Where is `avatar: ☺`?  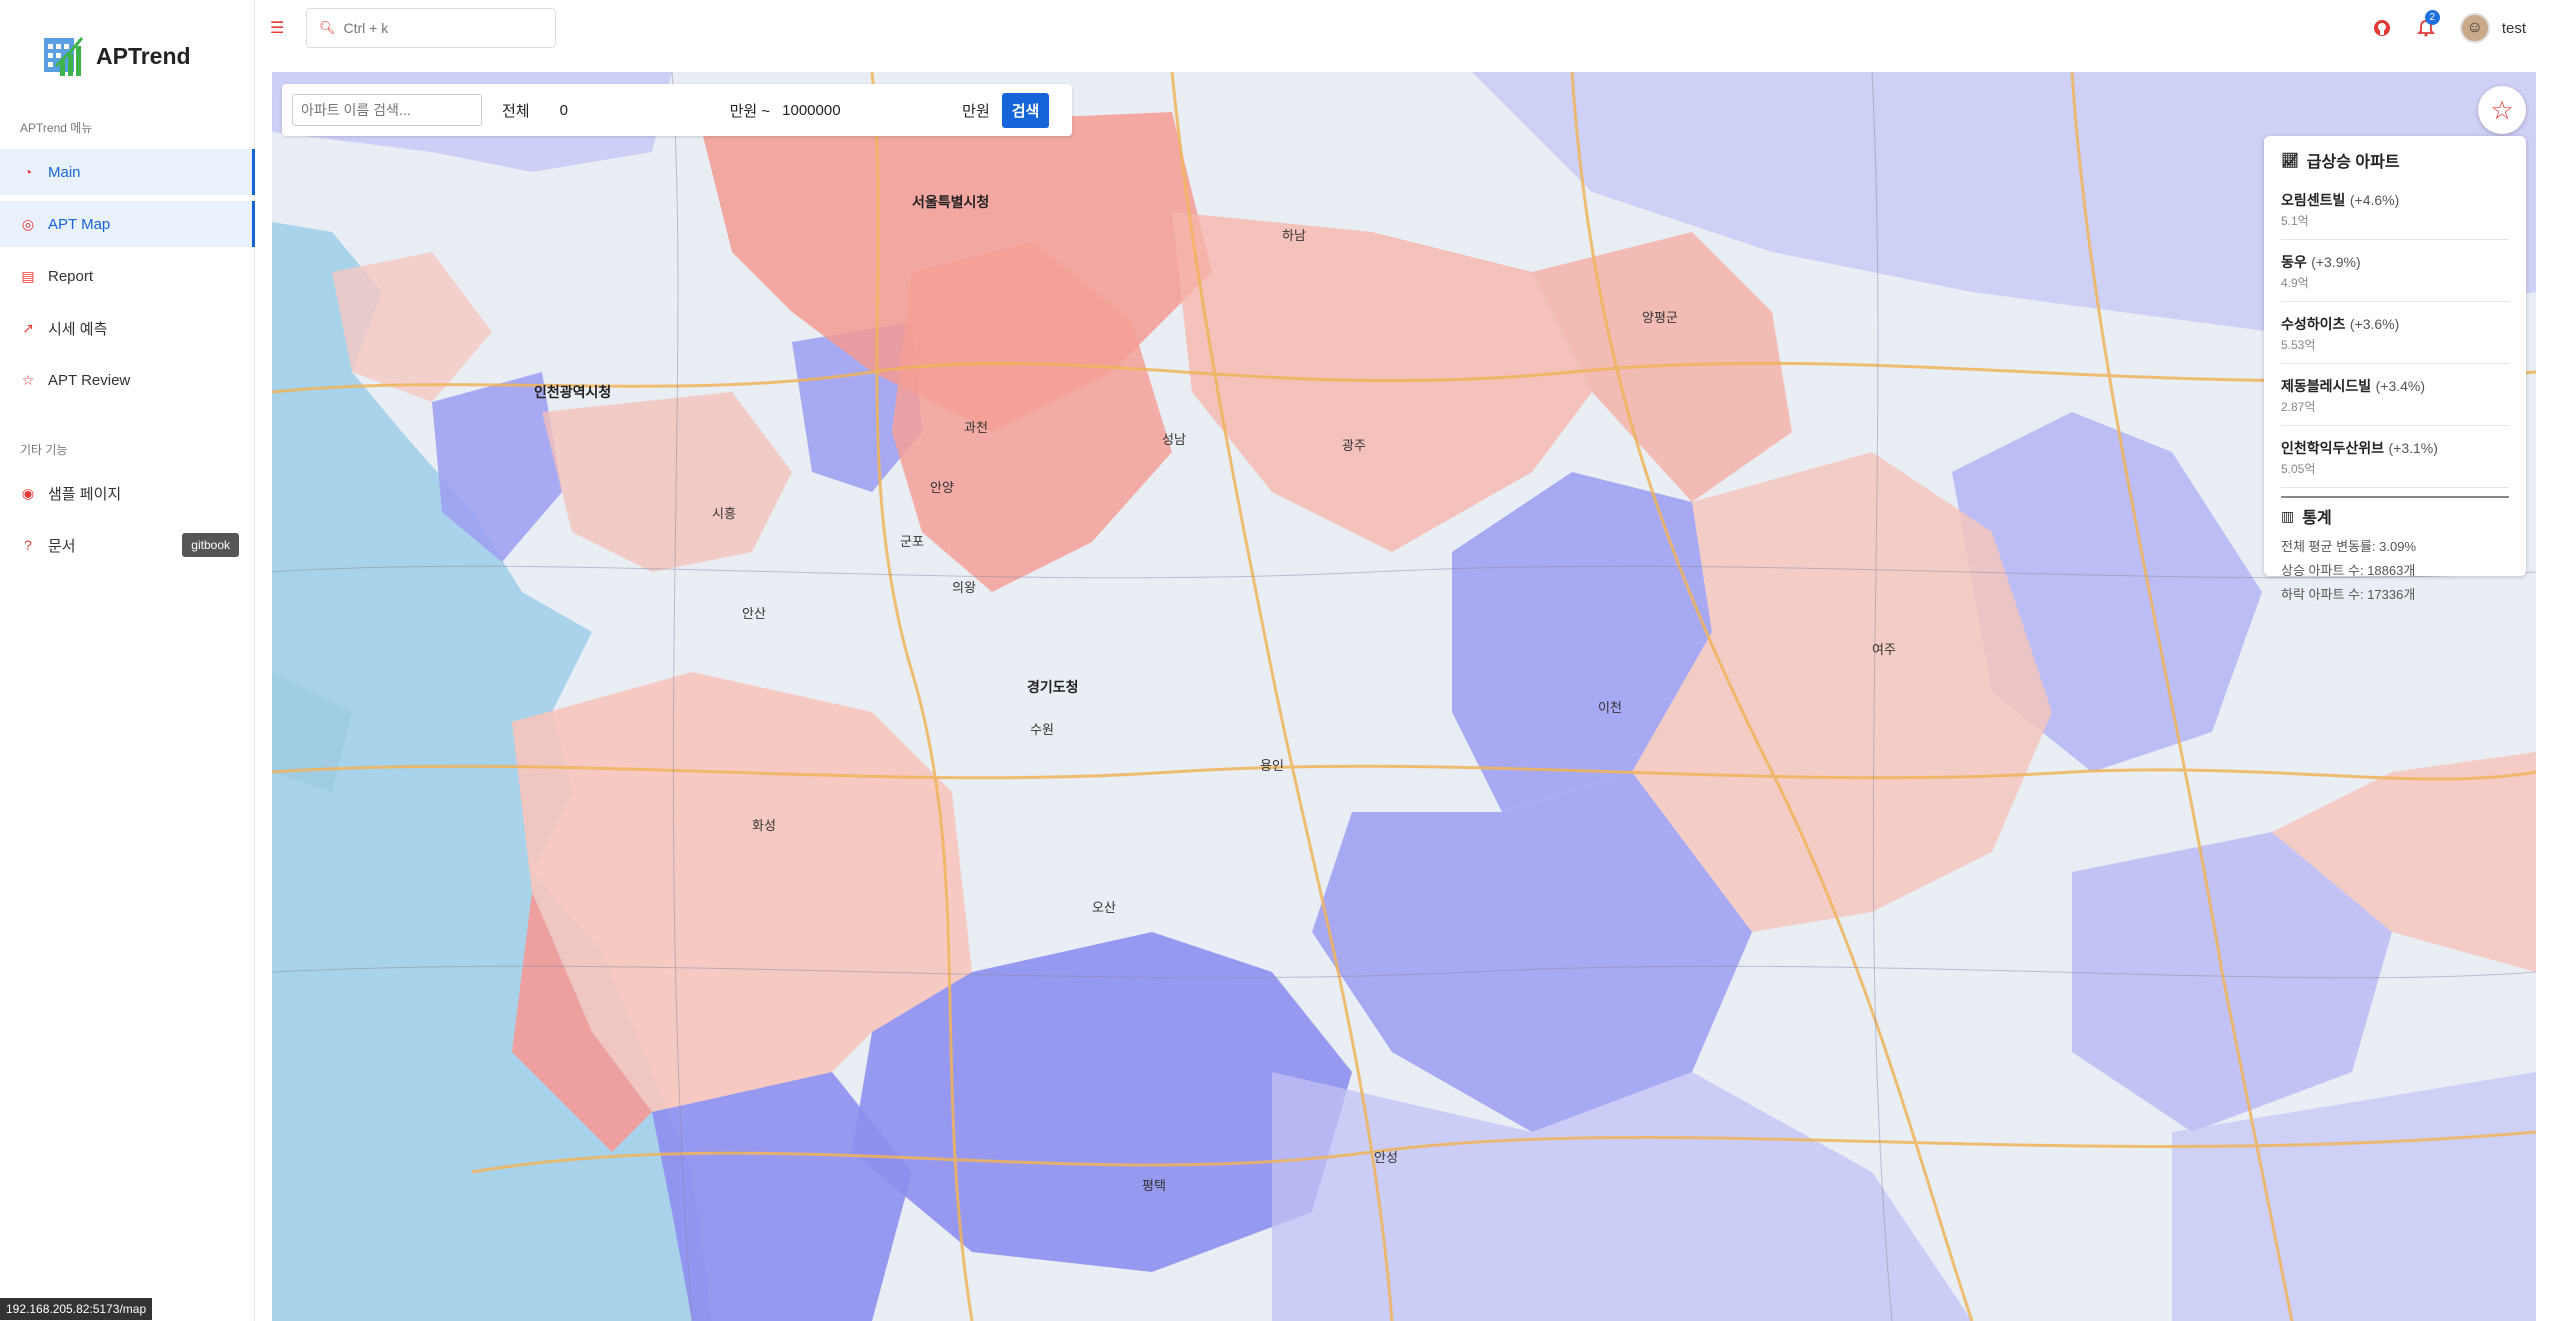
avatar: ☺ is located at coordinates (2474, 28).